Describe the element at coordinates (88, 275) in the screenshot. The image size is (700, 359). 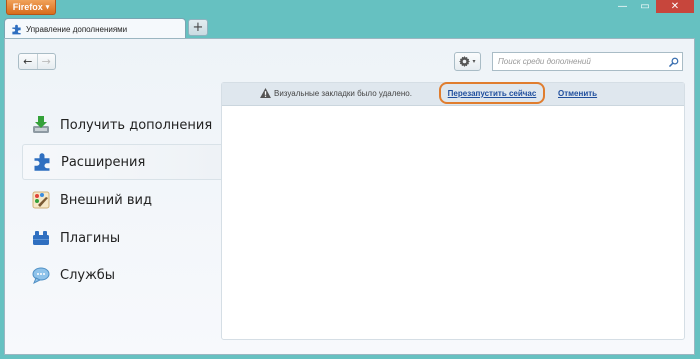
I see `sidebar-item-label: Службы` at that location.